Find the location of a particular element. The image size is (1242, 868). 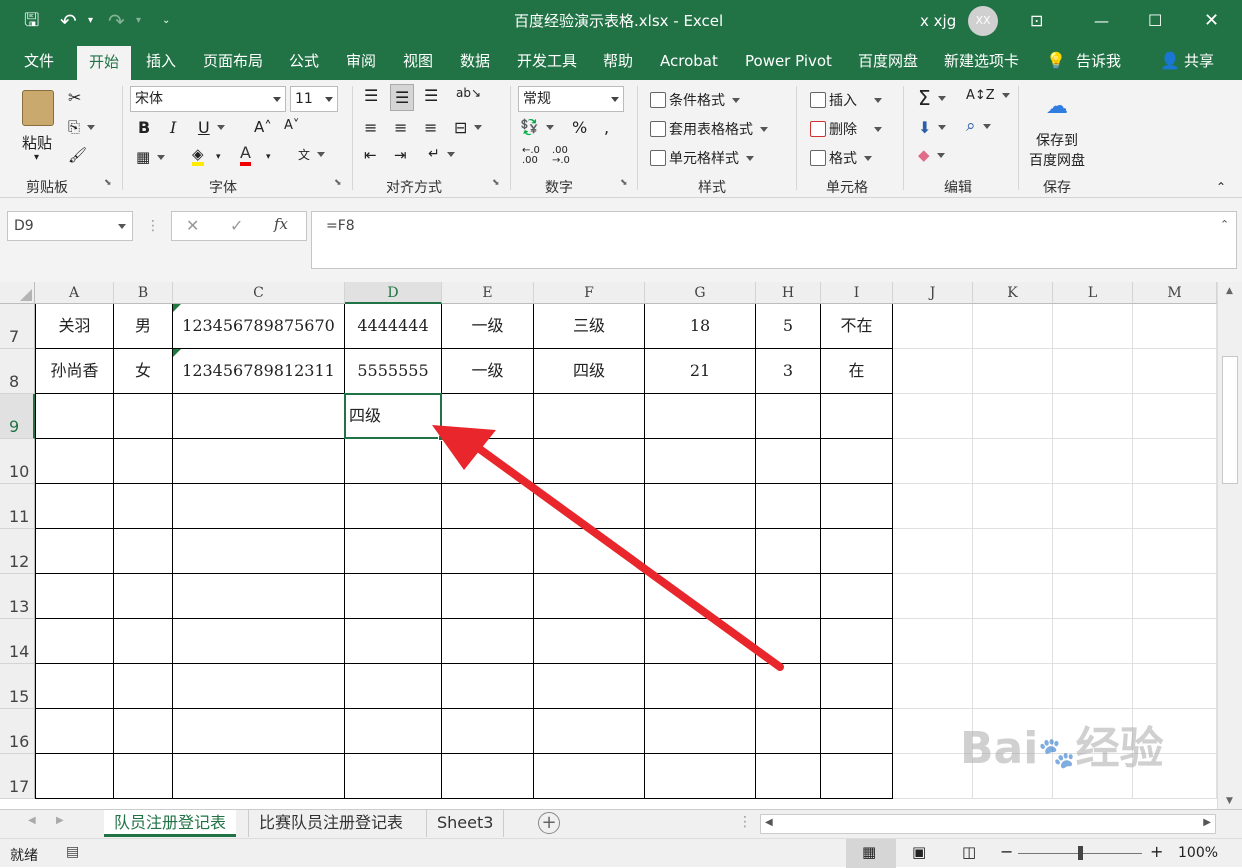

cell-h8: 3 is located at coordinates (788, 371).